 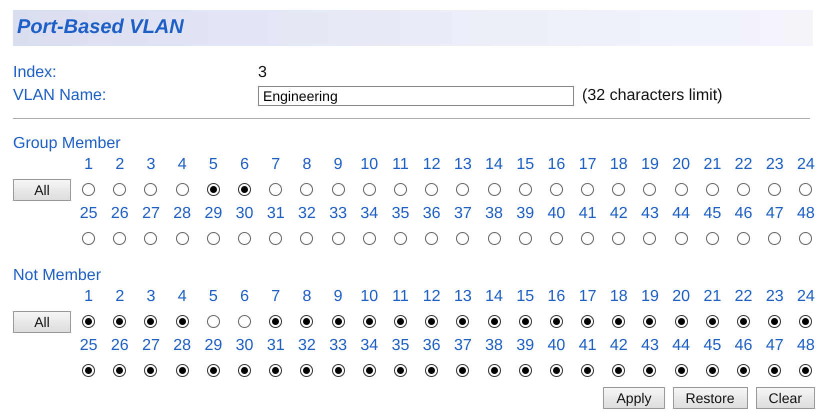 I want to click on all-button: All, so click(x=42, y=321).